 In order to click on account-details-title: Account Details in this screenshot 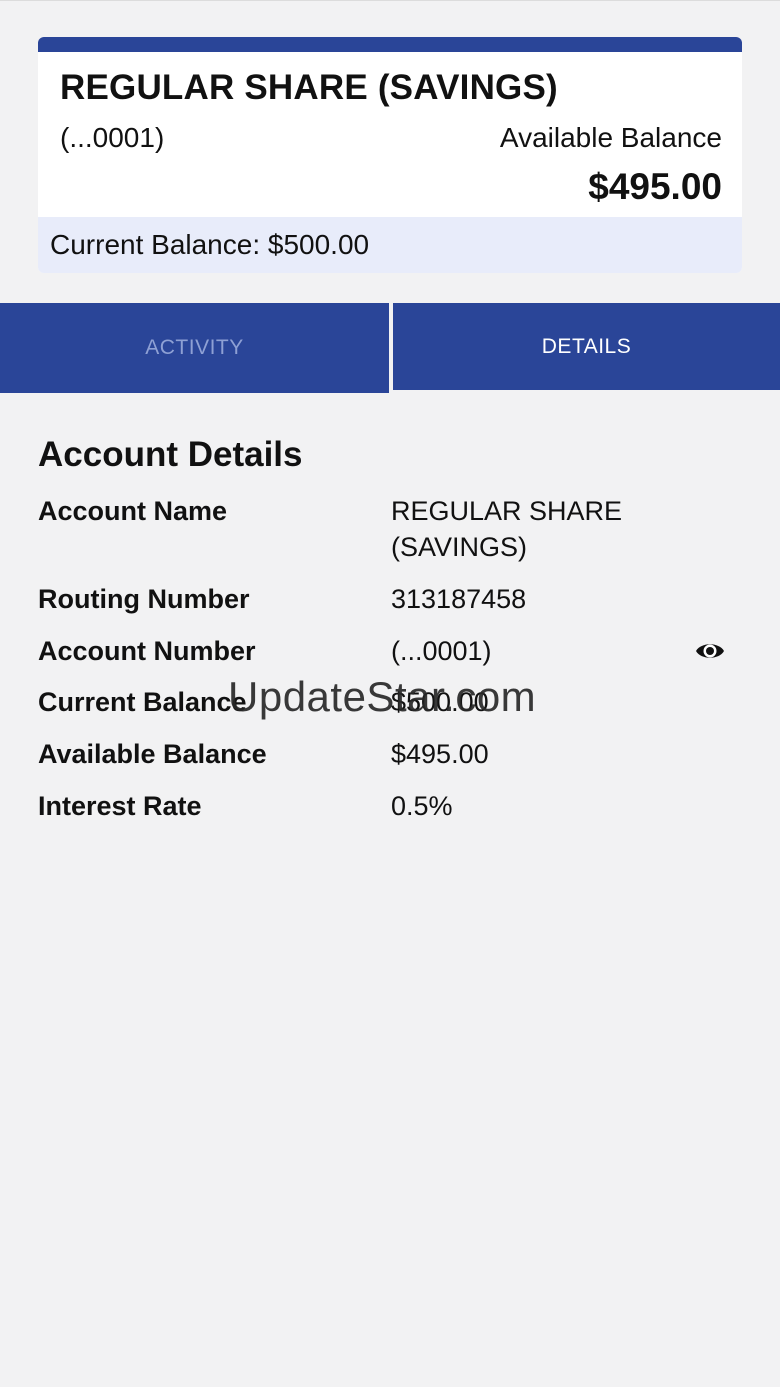, I will do `click(170, 454)`.